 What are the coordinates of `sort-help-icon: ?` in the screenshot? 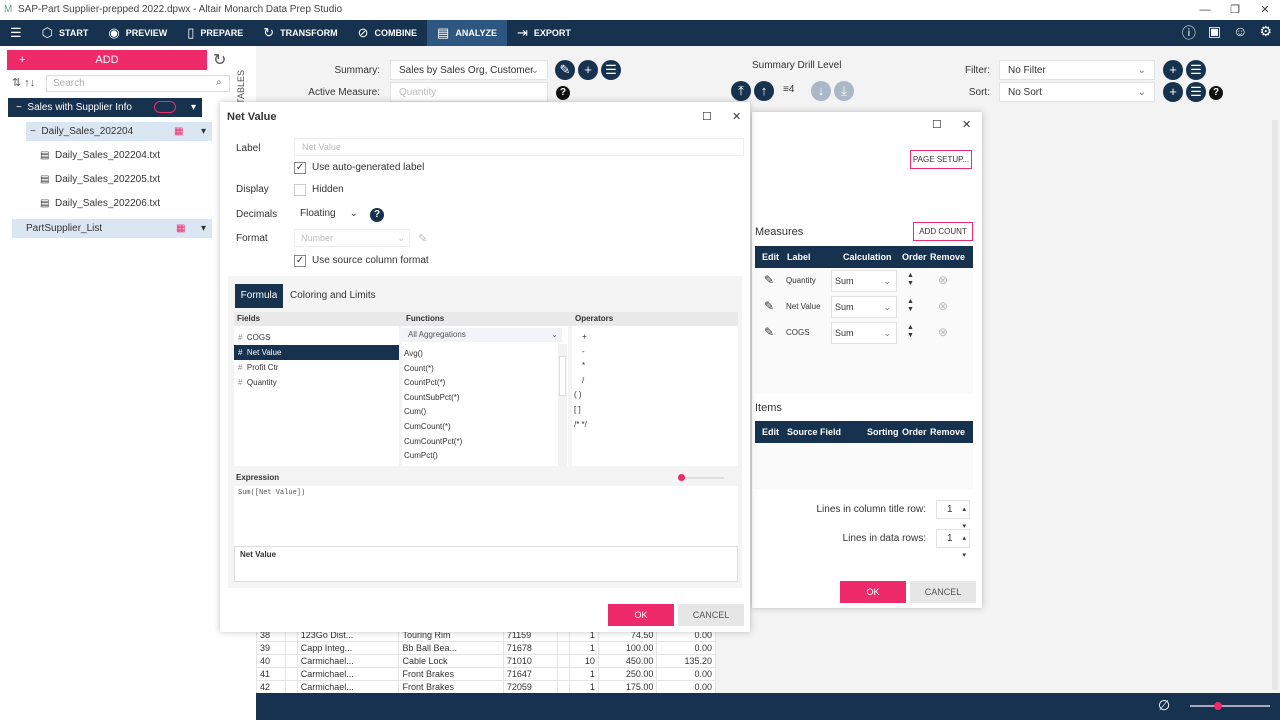 It's located at (1216, 93).